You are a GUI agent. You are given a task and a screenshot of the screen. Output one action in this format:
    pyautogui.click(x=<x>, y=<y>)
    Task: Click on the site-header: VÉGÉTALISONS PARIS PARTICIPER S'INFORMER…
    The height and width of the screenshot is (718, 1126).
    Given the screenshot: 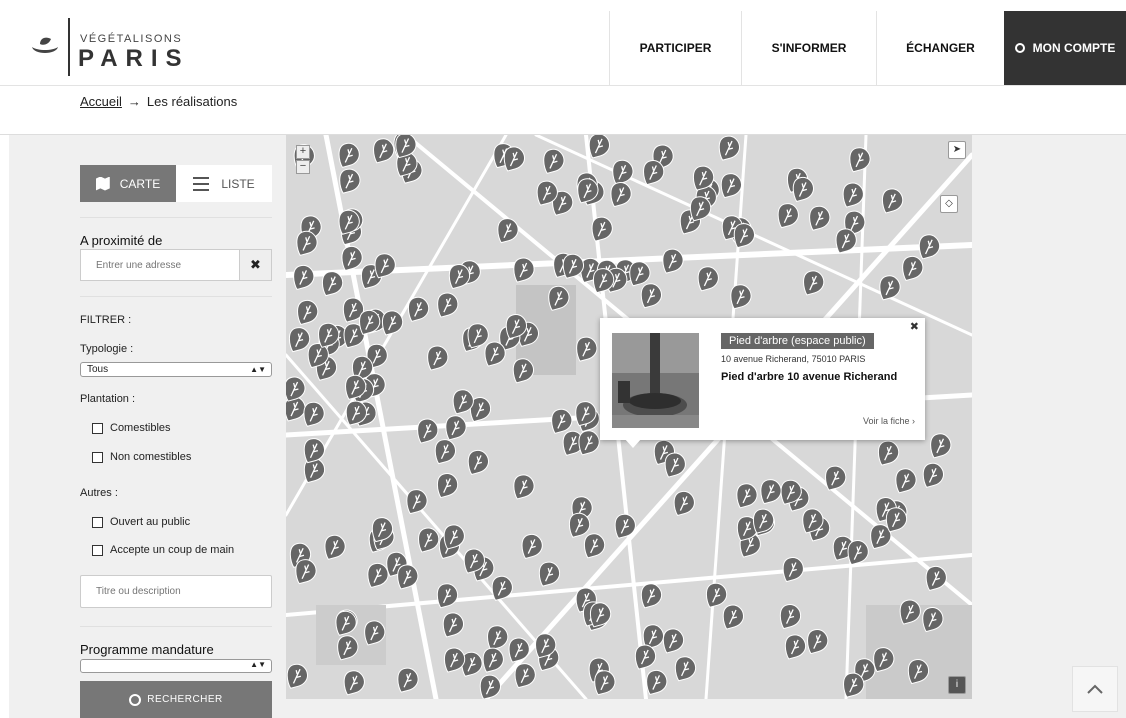 What is the action you would take?
    pyautogui.click(x=563, y=43)
    